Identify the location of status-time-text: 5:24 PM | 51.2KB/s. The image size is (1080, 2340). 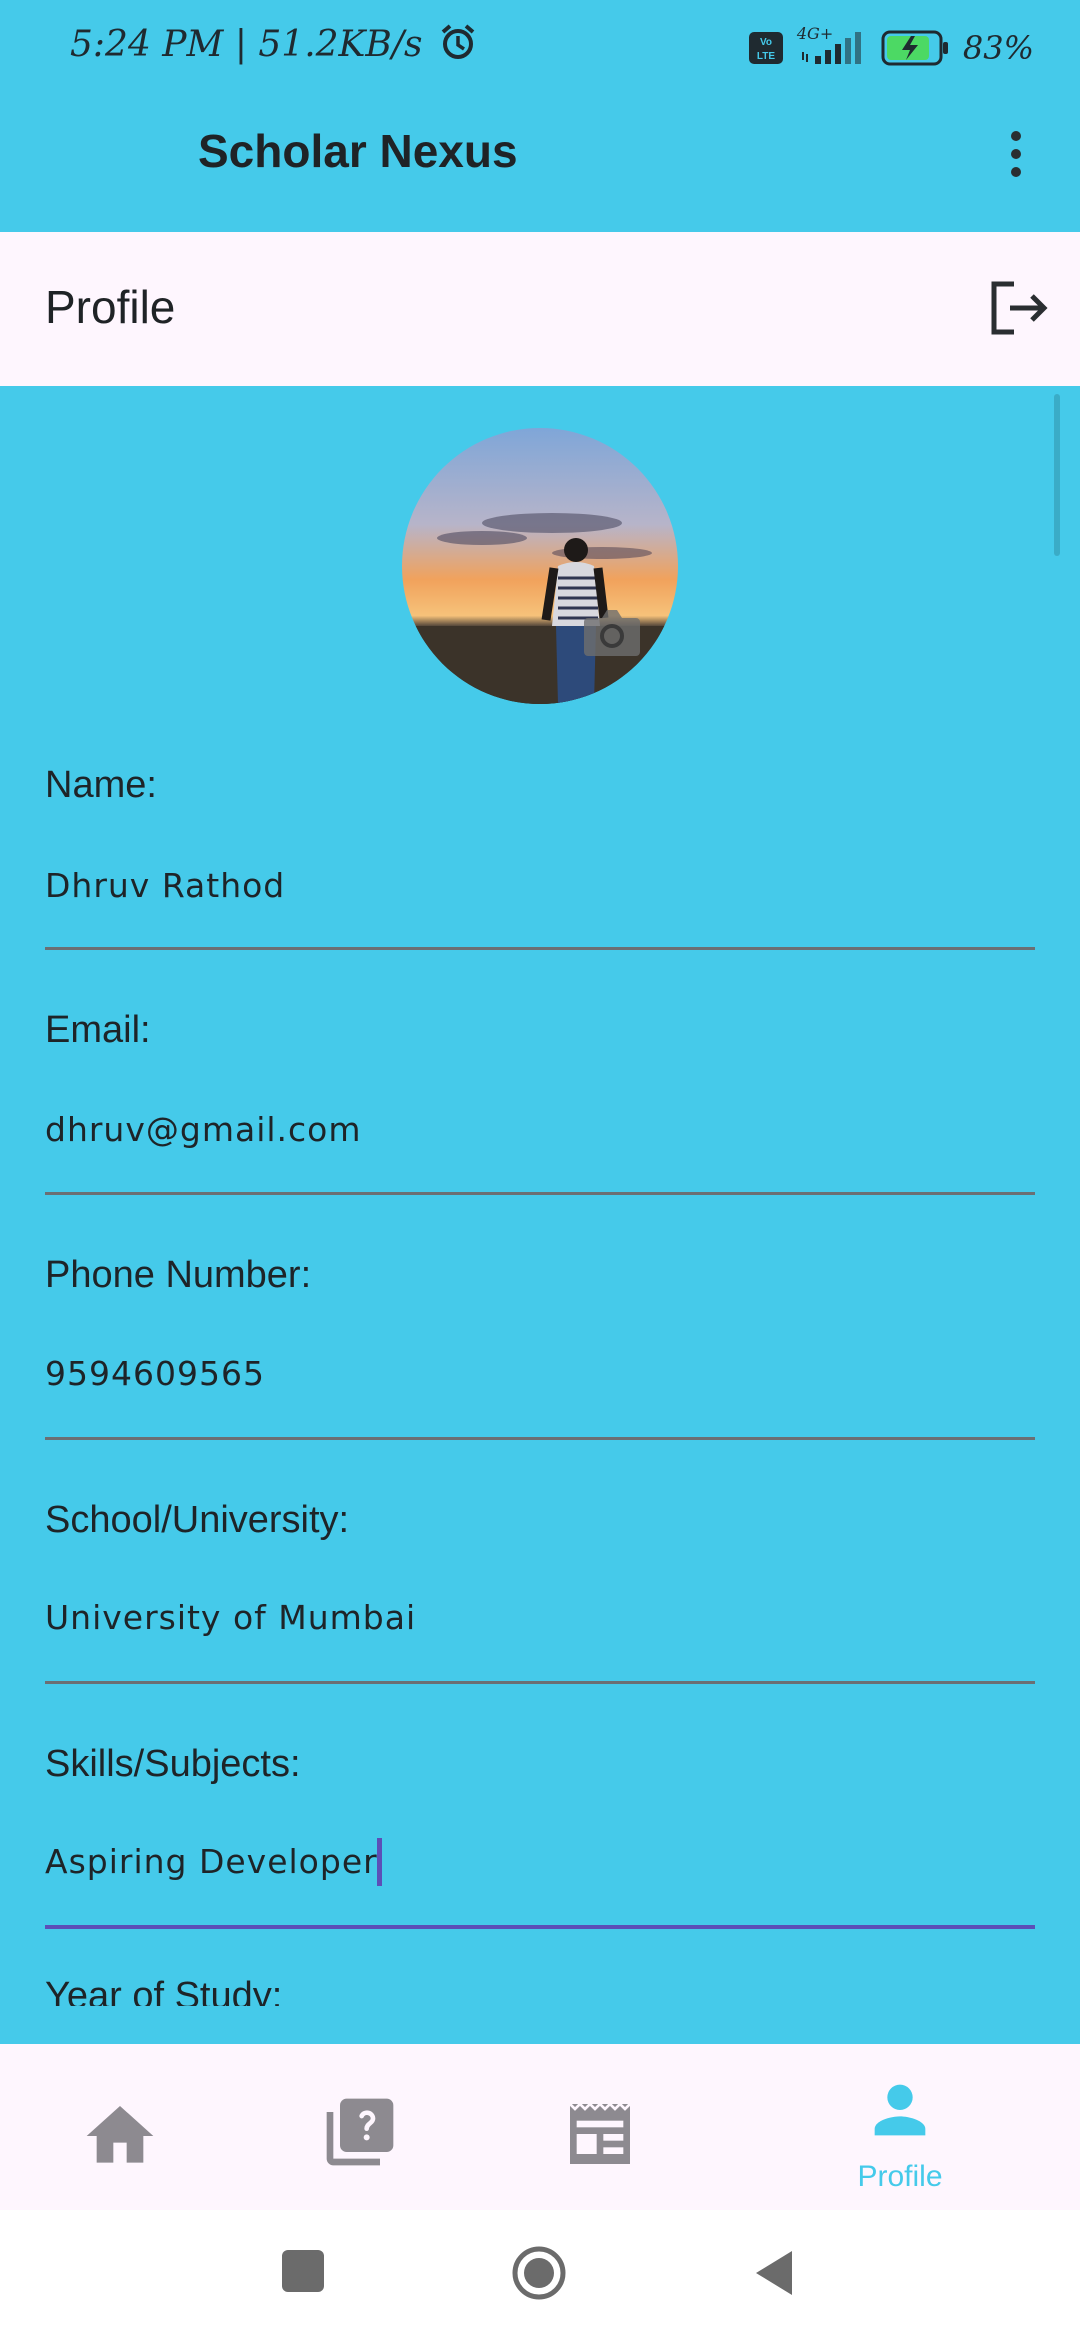
(246, 44).